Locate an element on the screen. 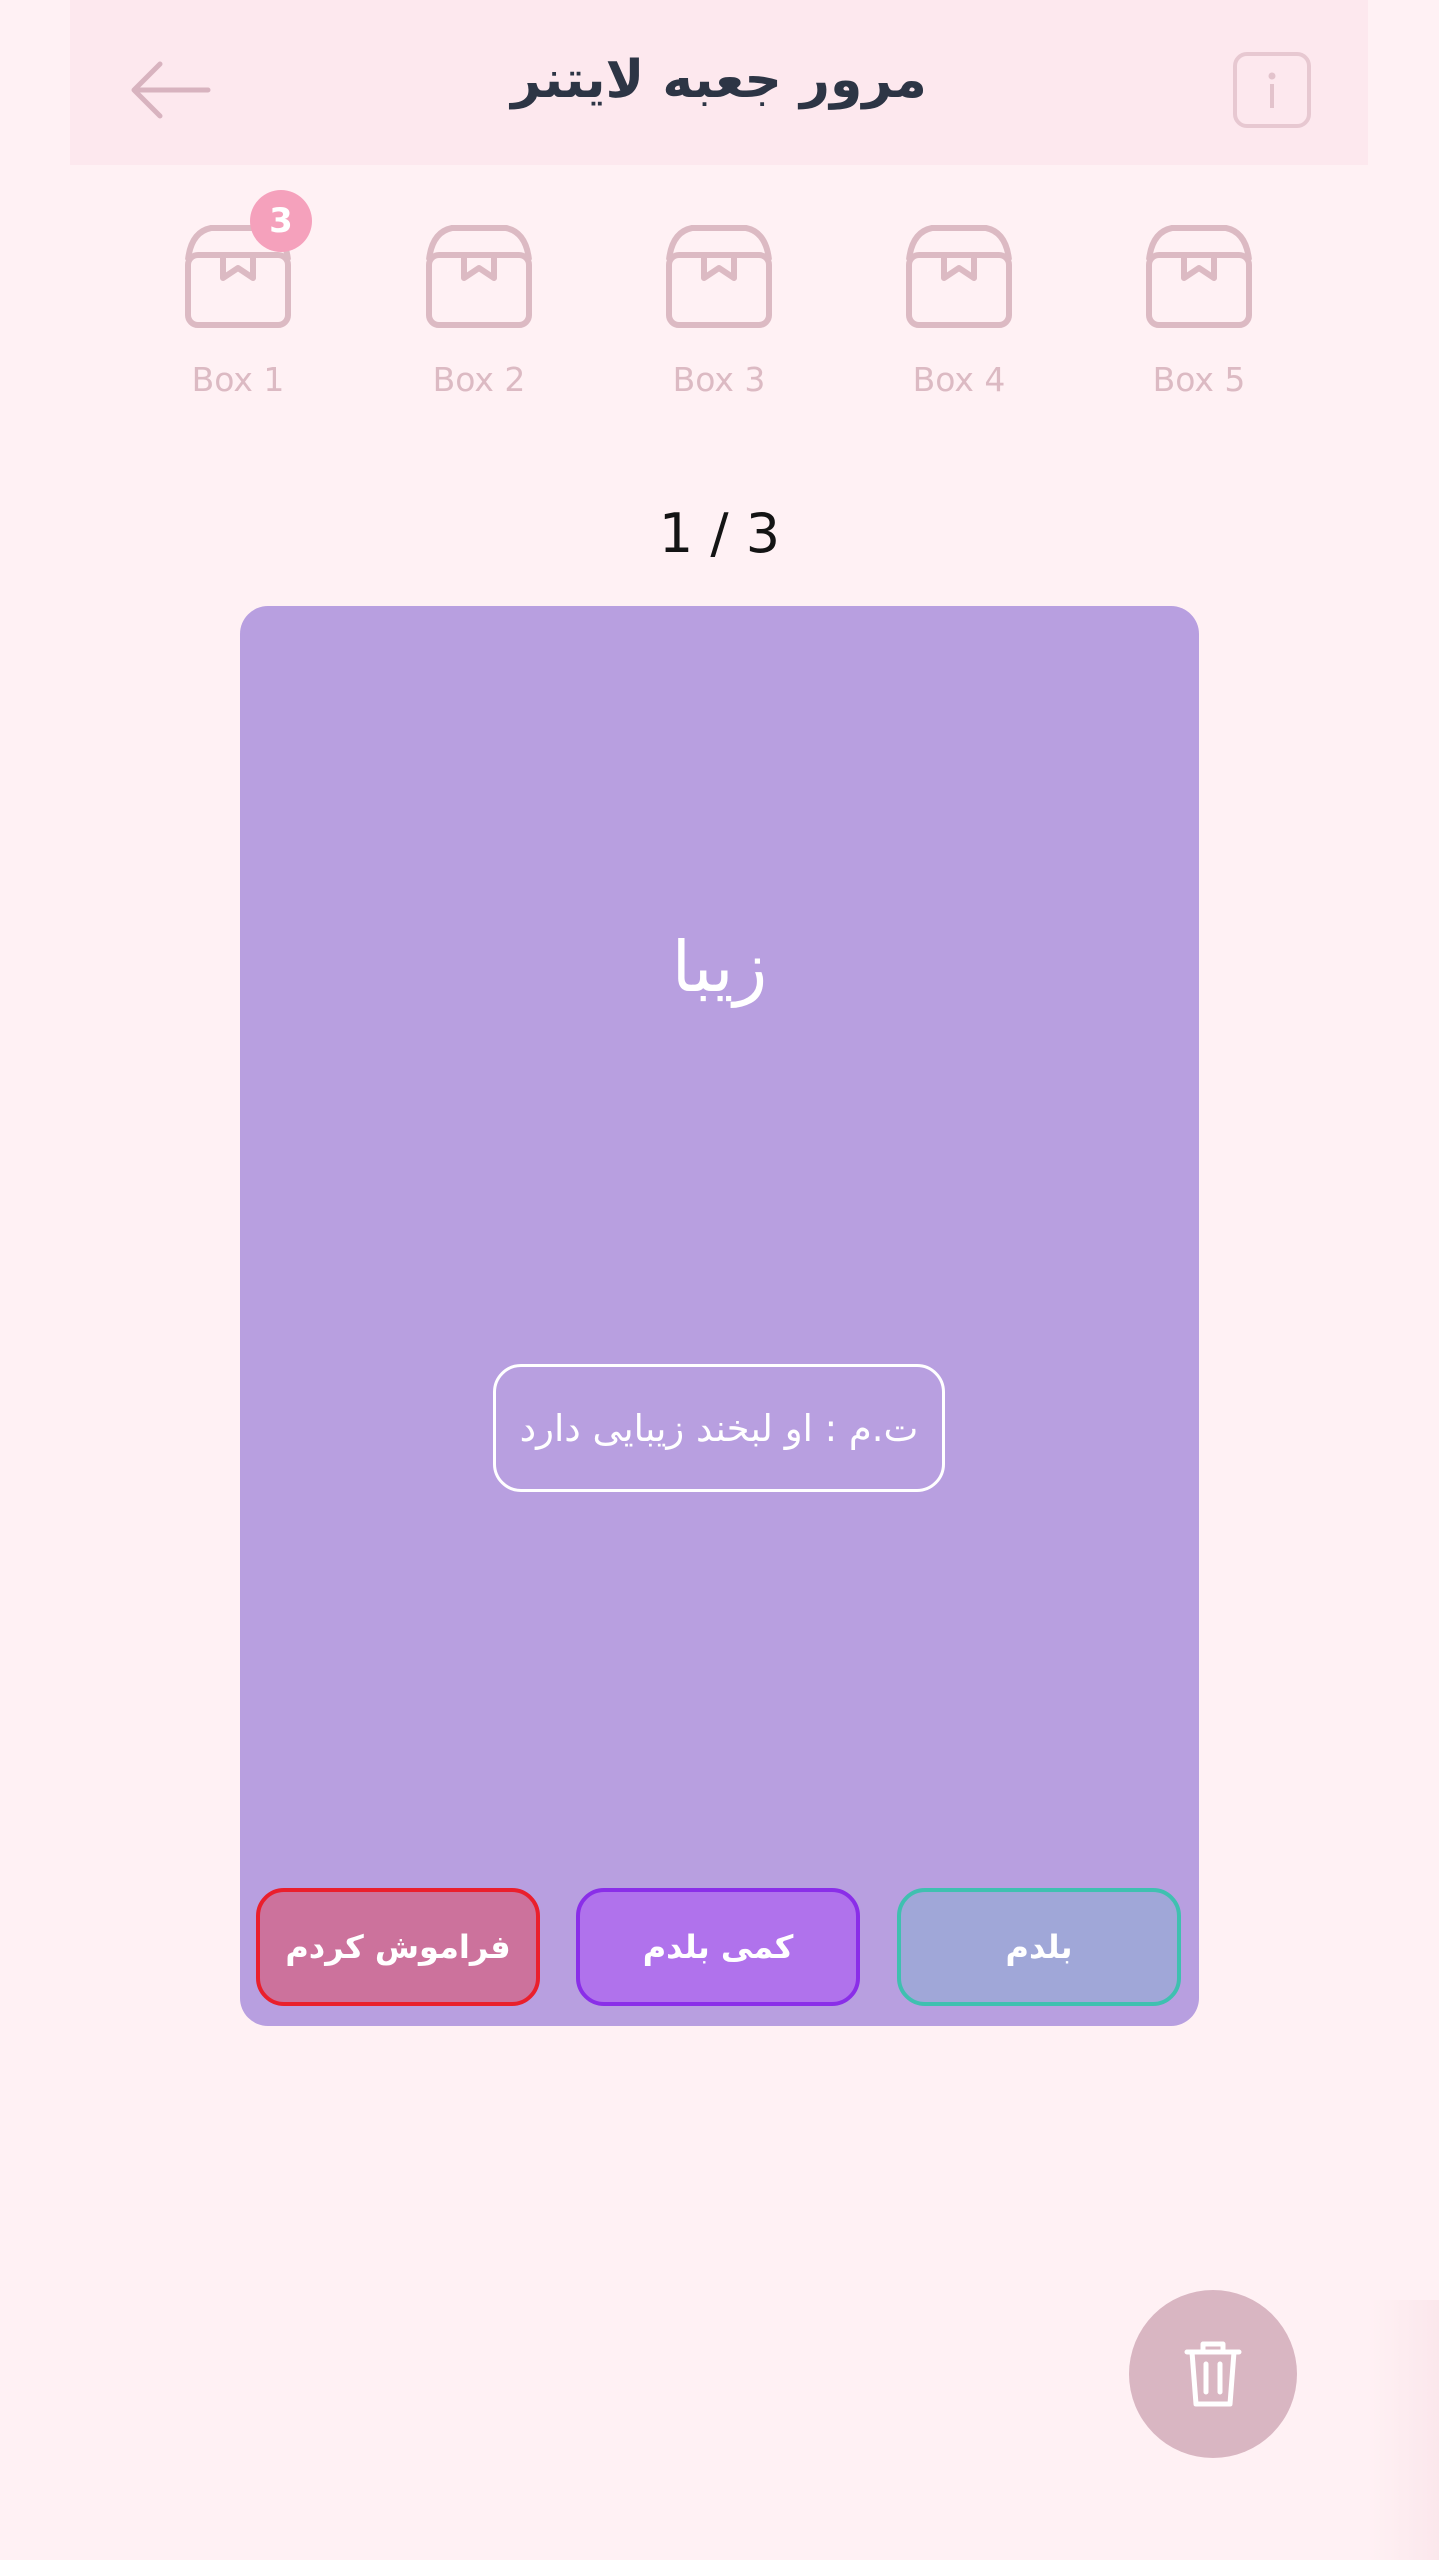 The image size is (1439, 2560). box-2: Box 2 is located at coordinates (479, 300).